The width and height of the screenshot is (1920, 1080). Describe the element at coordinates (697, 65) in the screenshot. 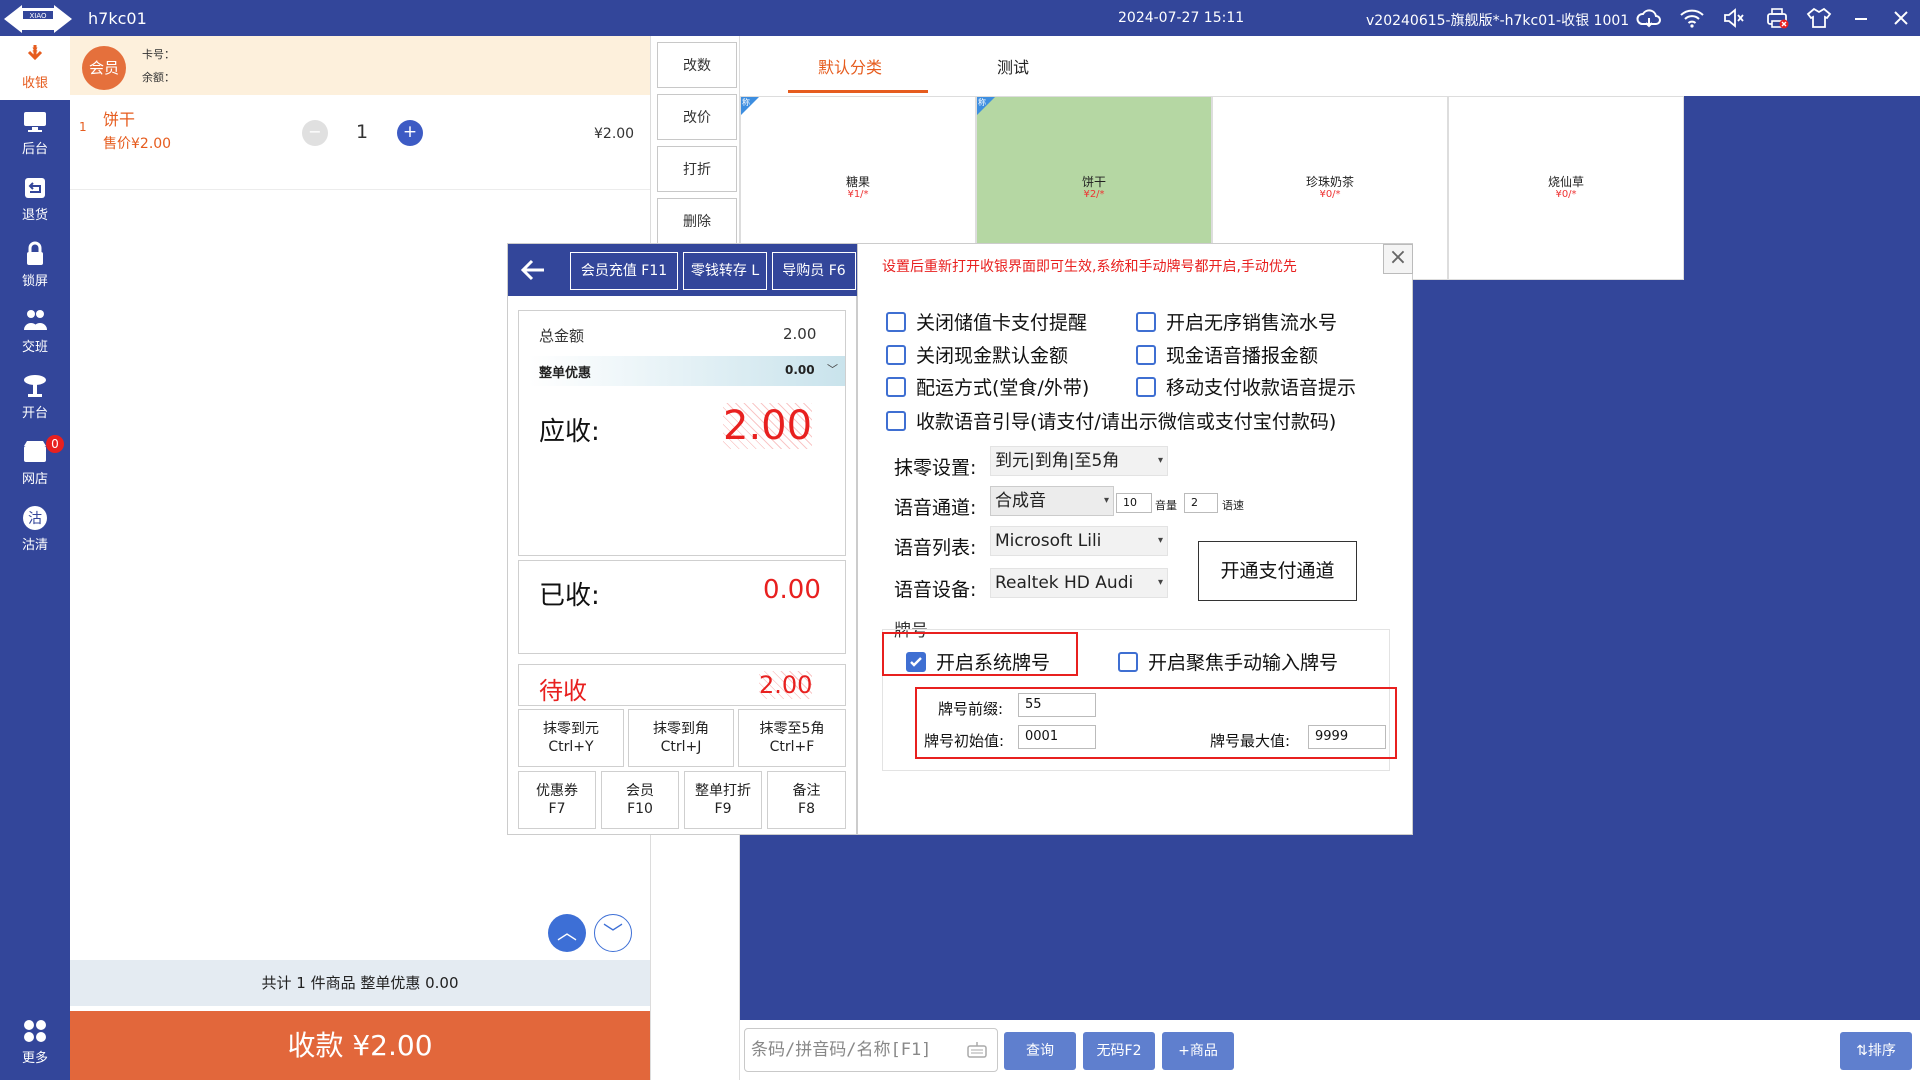

I see `change-qty-button: 改数` at that location.